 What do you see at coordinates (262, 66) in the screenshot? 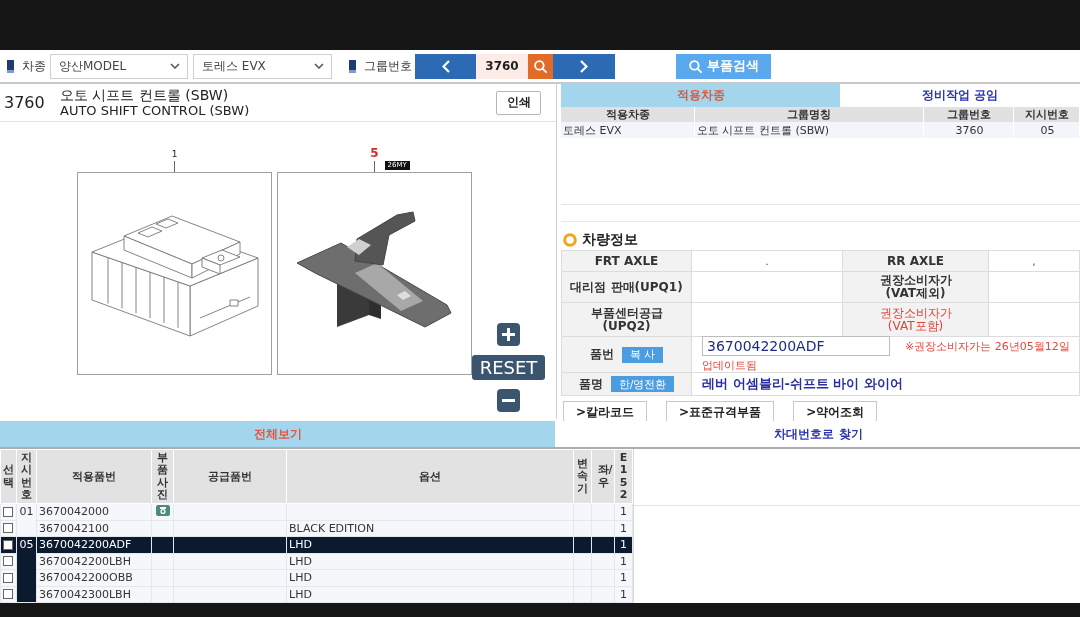
I see `vehicle-select: 토레스 EVX` at bounding box center [262, 66].